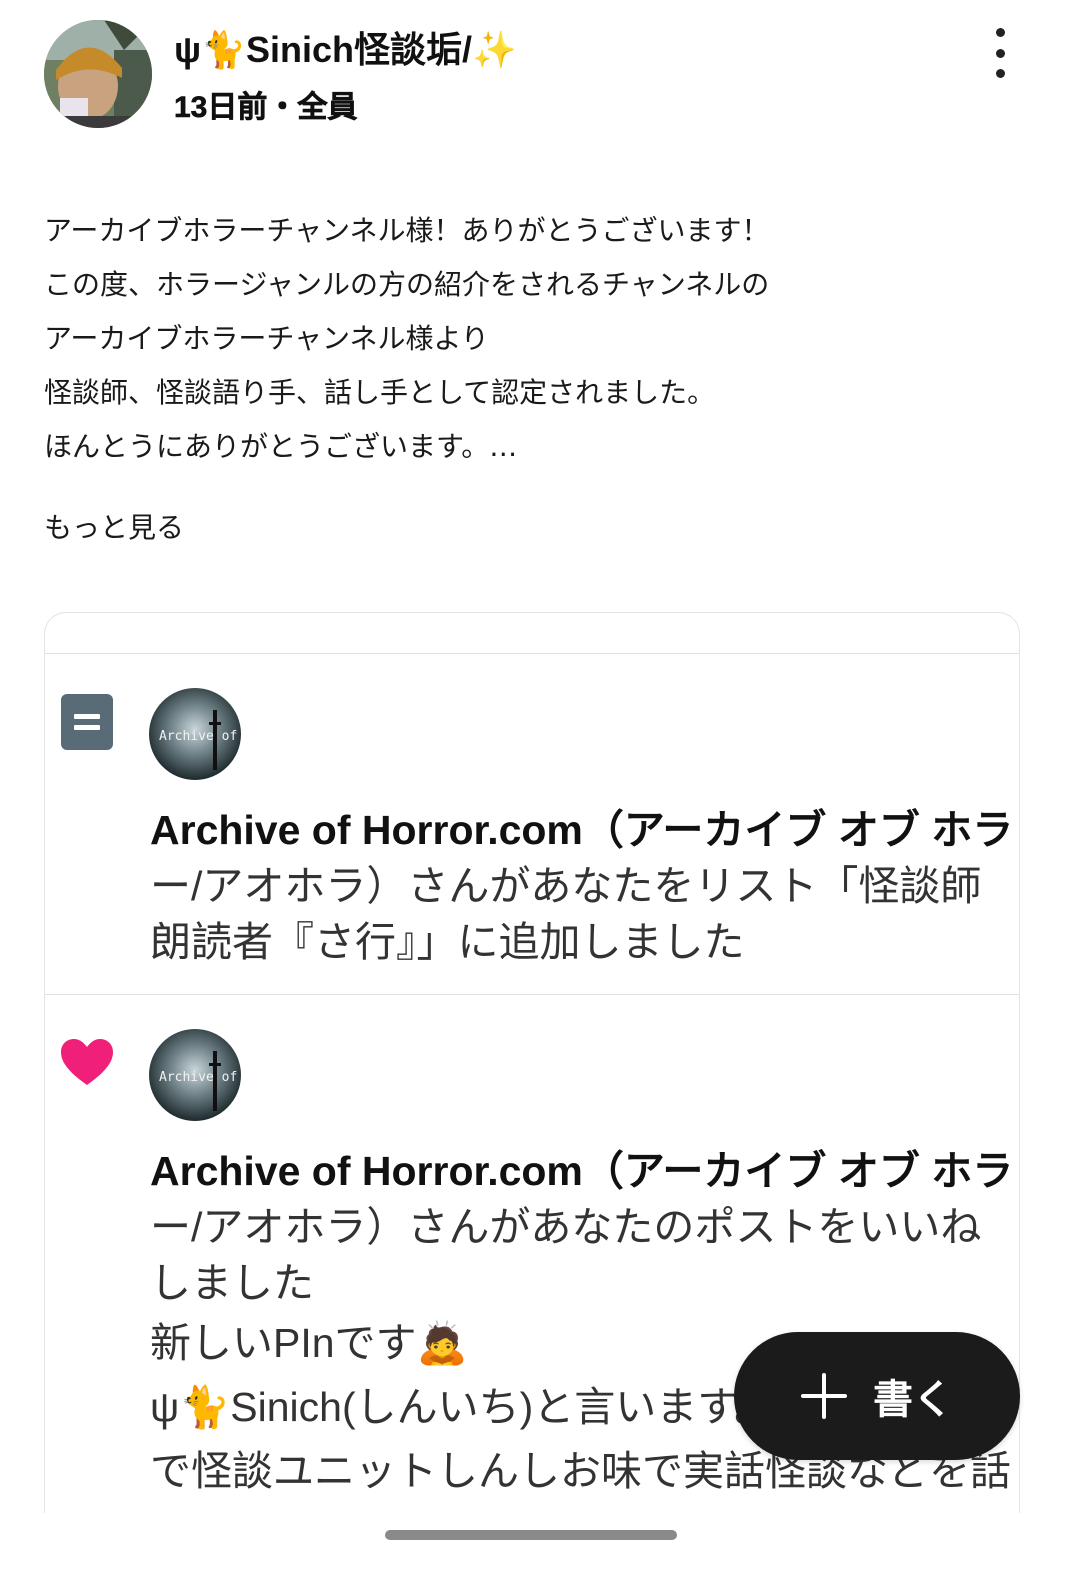 This screenshot has height=1595, width=1080. I want to click on compose-button: 書く, so click(877, 1396).